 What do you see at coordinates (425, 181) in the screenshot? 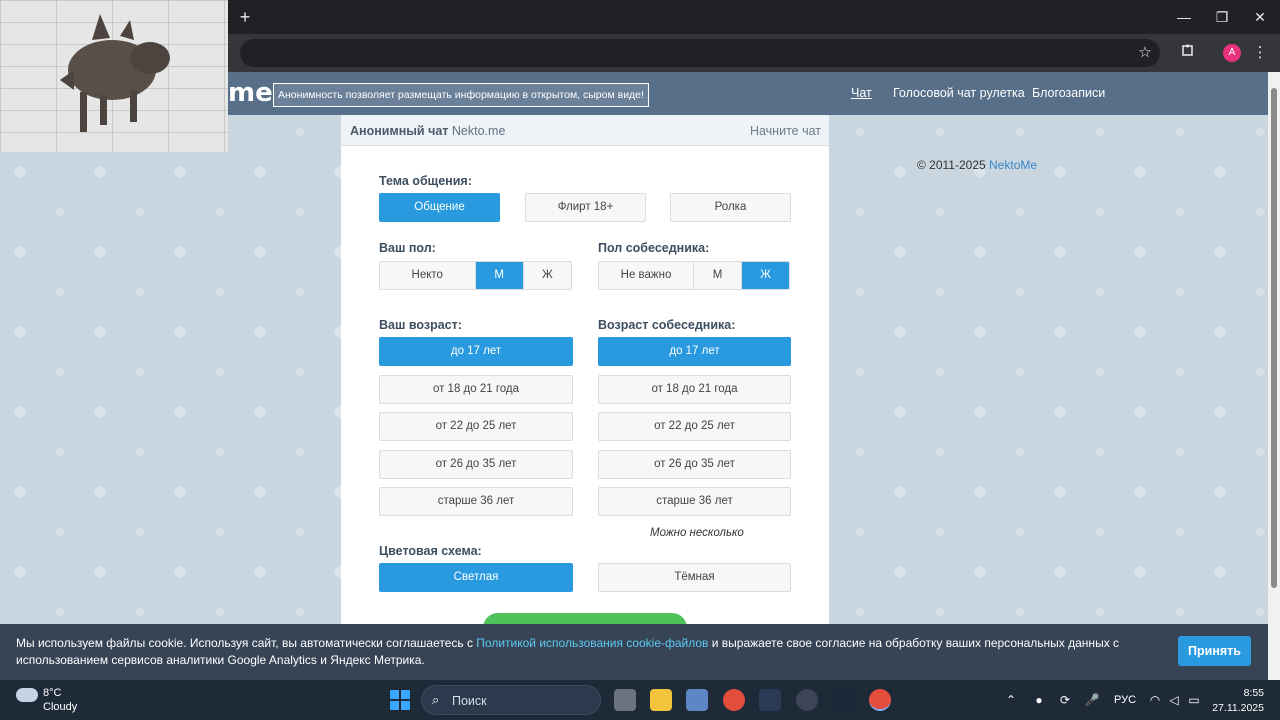
I see `topic-label: Тема общения:` at bounding box center [425, 181].